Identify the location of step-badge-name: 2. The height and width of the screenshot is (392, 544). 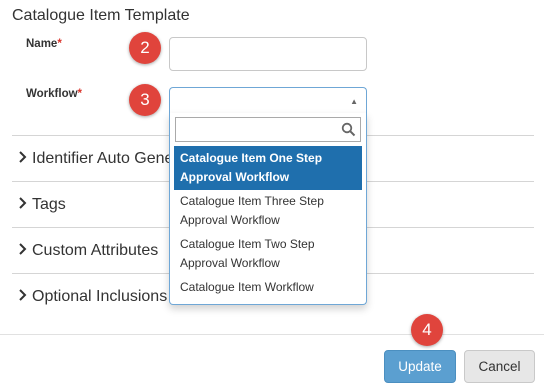
(145, 48).